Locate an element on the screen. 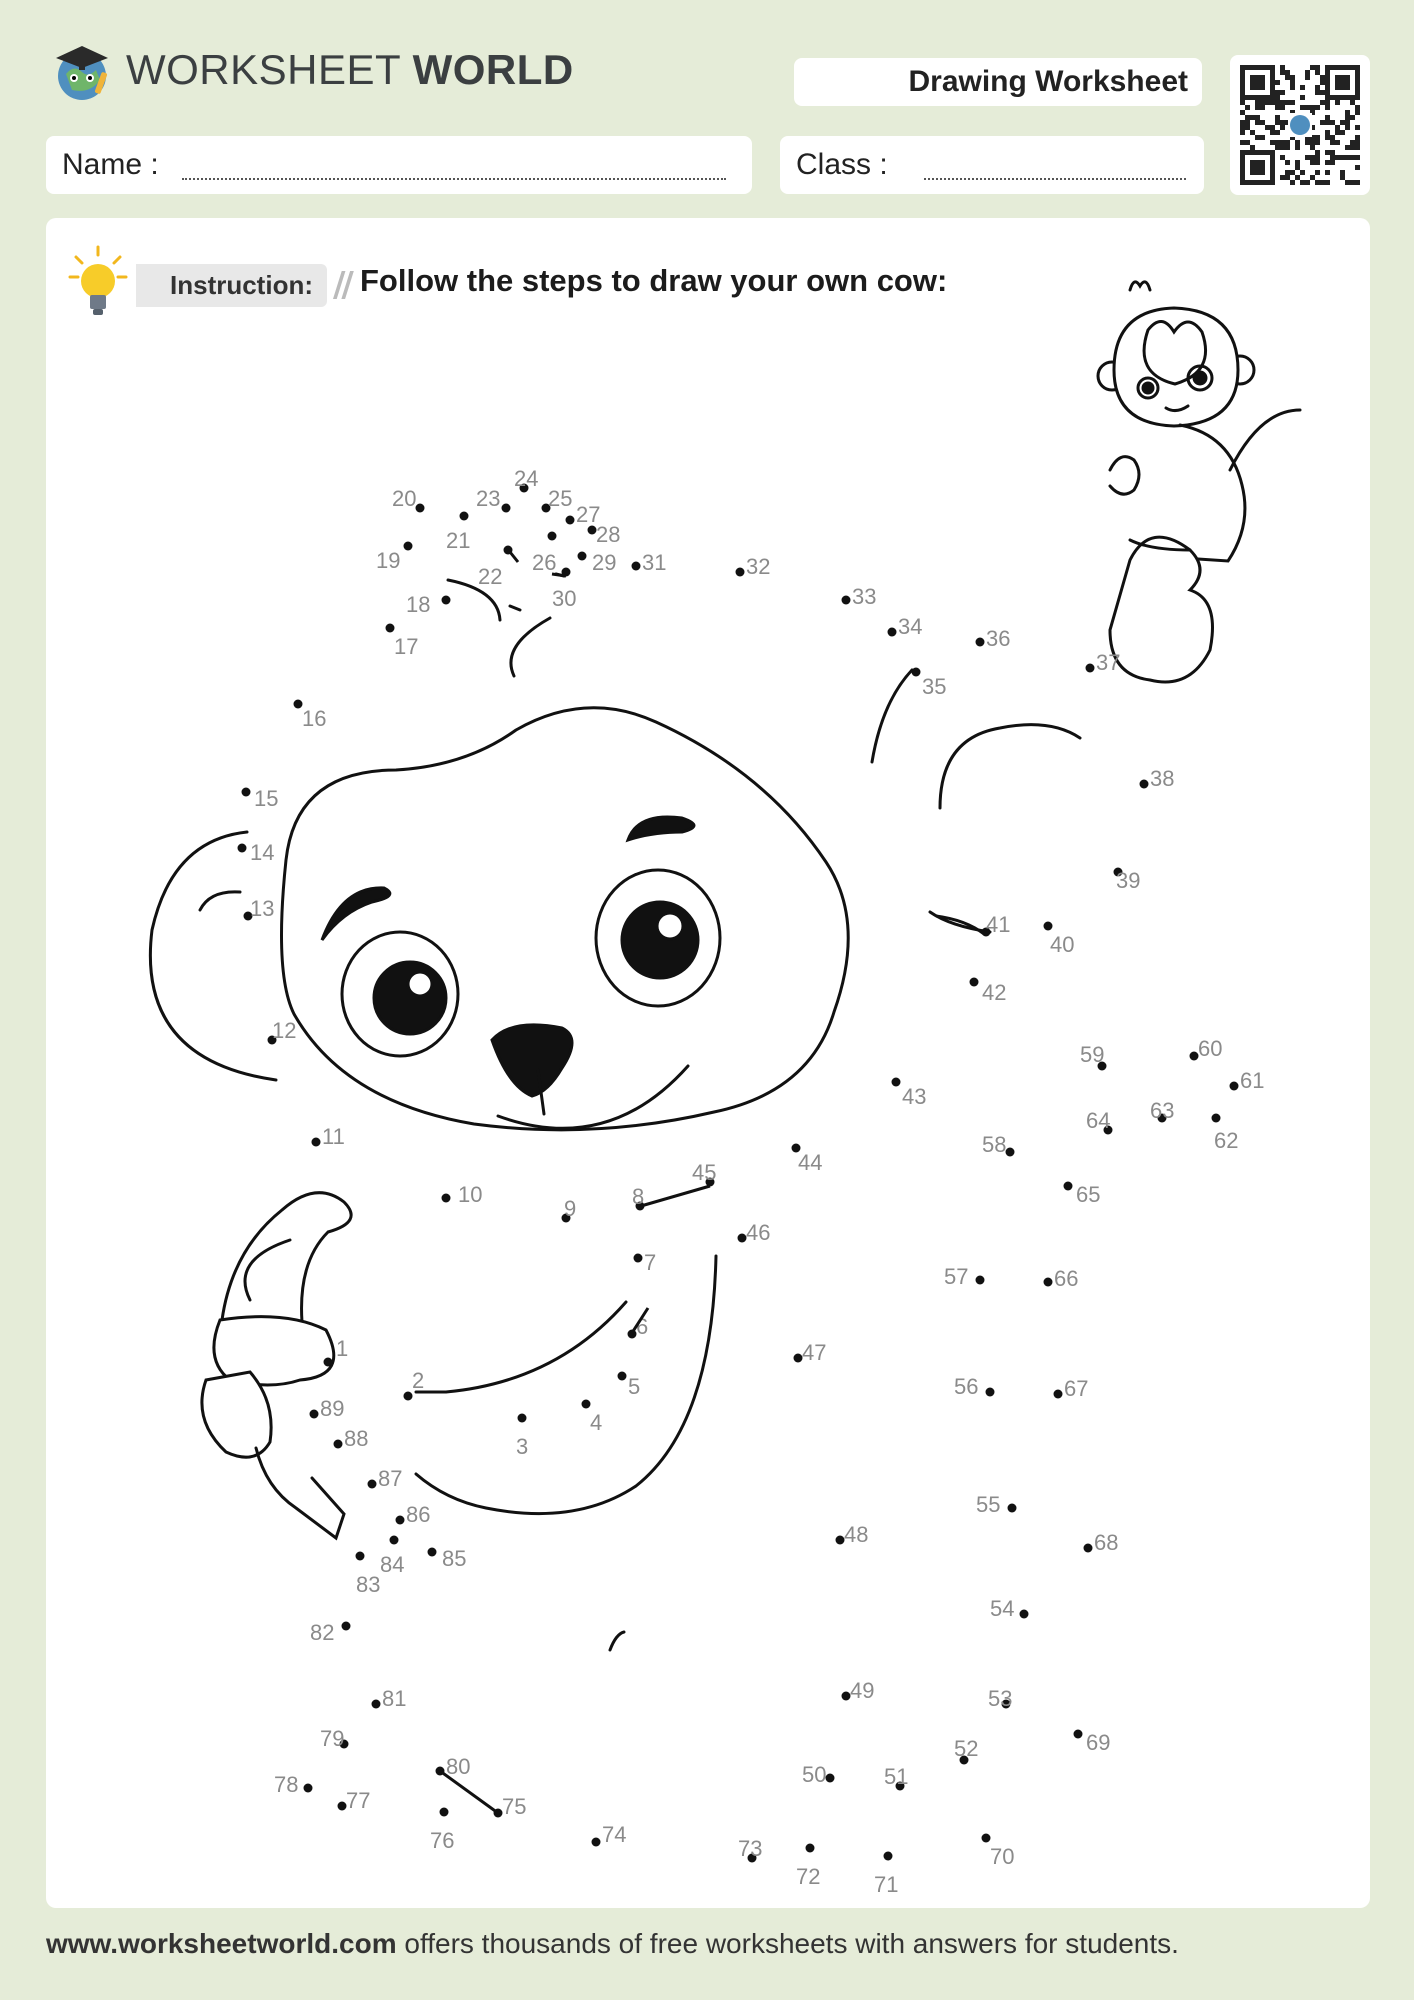  dot-label-57: 57 is located at coordinates (956, 1276).